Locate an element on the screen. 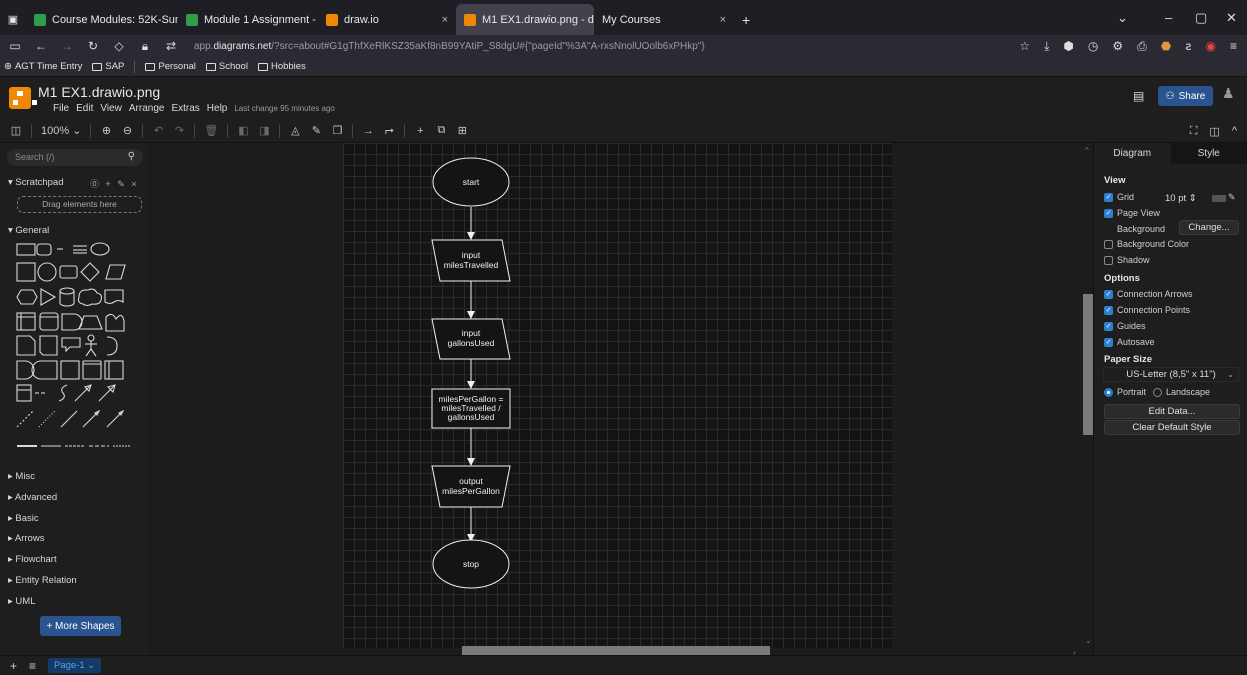 Image resolution: width=1247 pixels, height=675 pixels. background-color-checkbox: Background Color is located at coordinates (1146, 244).